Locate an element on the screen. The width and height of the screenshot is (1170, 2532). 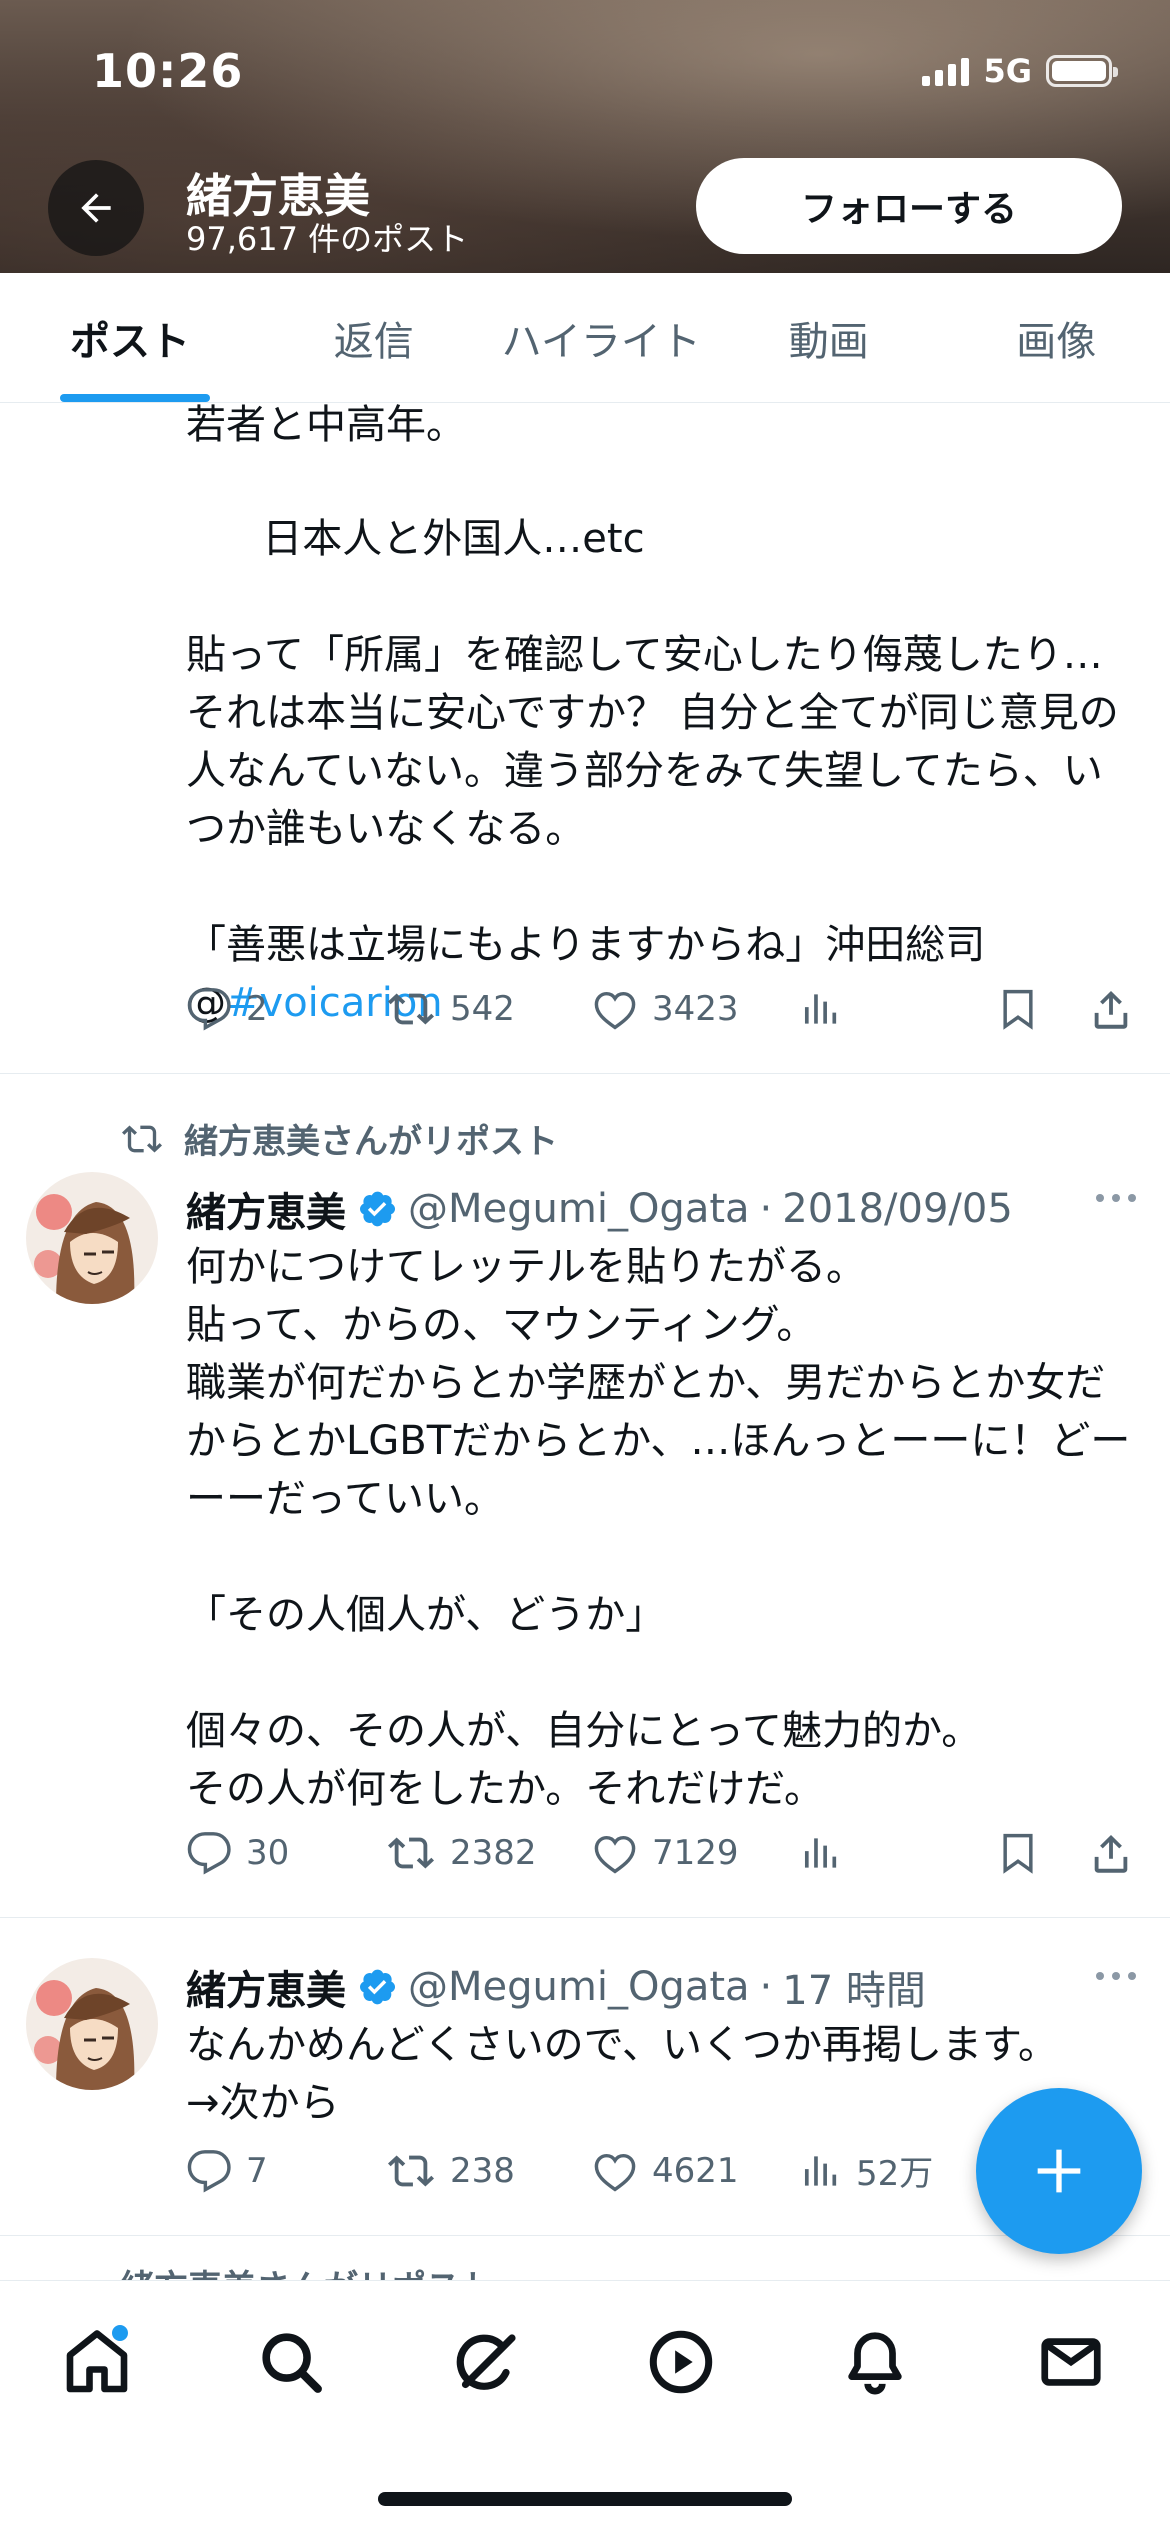
back-arrow-icon is located at coordinates (96, 208).